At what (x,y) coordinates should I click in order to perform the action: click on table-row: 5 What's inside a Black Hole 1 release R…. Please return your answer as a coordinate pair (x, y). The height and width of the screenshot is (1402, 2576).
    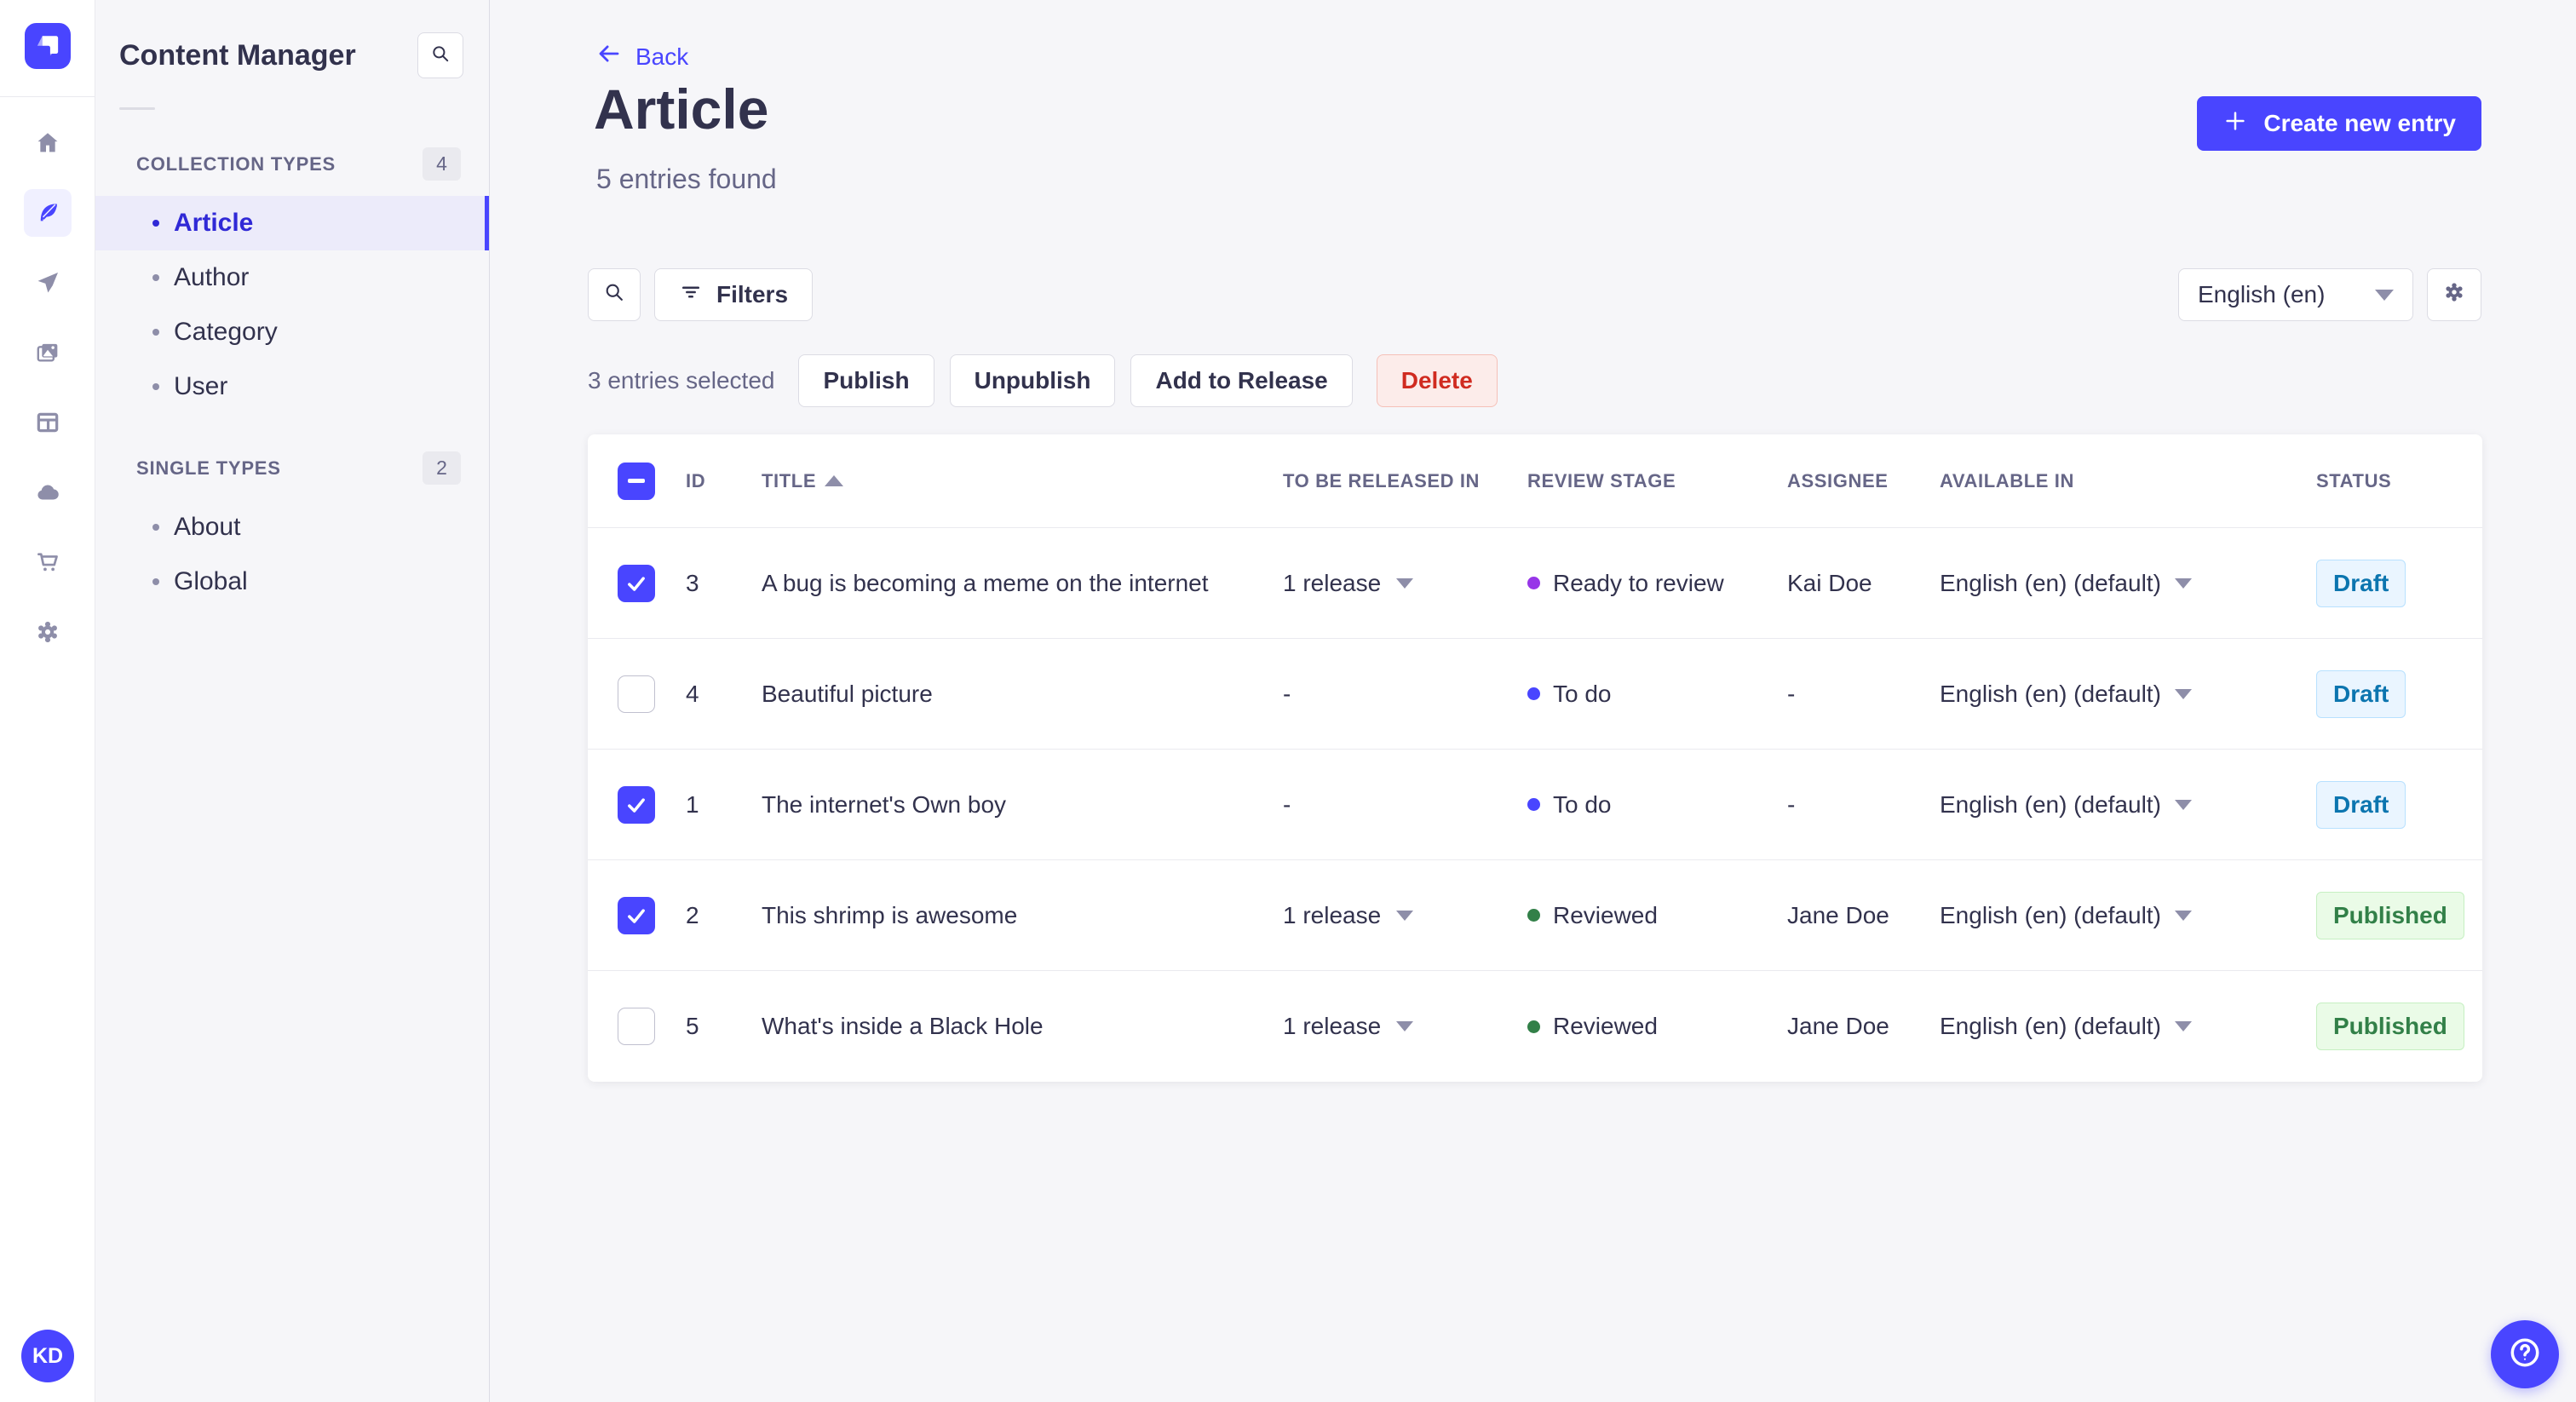
    Looking at the image, I should click on (1535, 1026).